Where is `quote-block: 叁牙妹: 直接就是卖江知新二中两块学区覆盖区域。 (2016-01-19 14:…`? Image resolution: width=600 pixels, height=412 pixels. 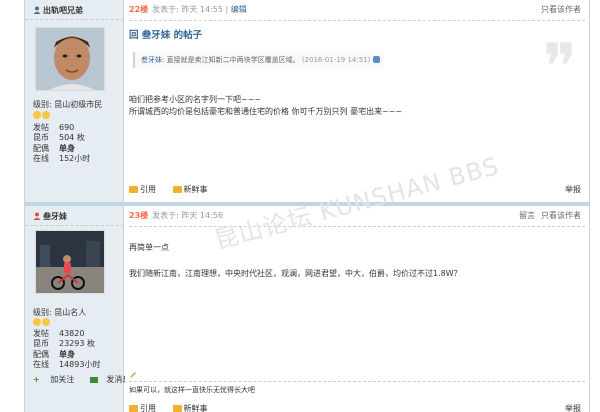
quote-block: 叁牙妹: 直接就是卖江知新二中两块学区覆盖区域。 (2016-01-19 14:… is located at coordinates (258, 60).